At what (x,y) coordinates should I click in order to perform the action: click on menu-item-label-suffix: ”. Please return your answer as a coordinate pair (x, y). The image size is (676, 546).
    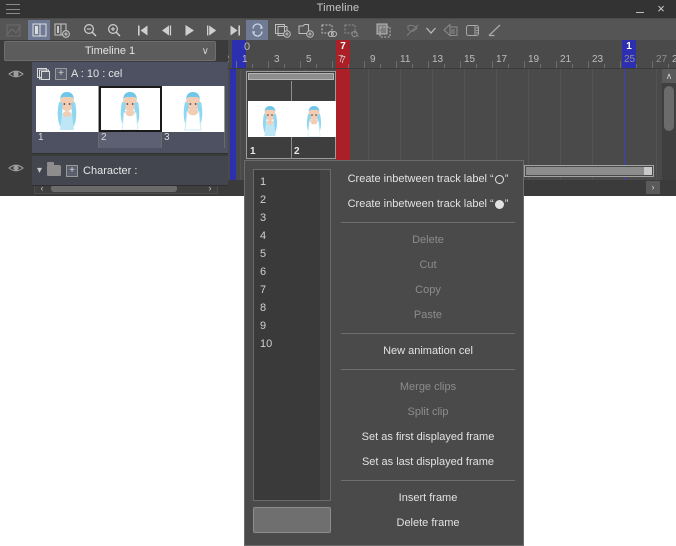
    Looking at the image, I should click on (506, 179).